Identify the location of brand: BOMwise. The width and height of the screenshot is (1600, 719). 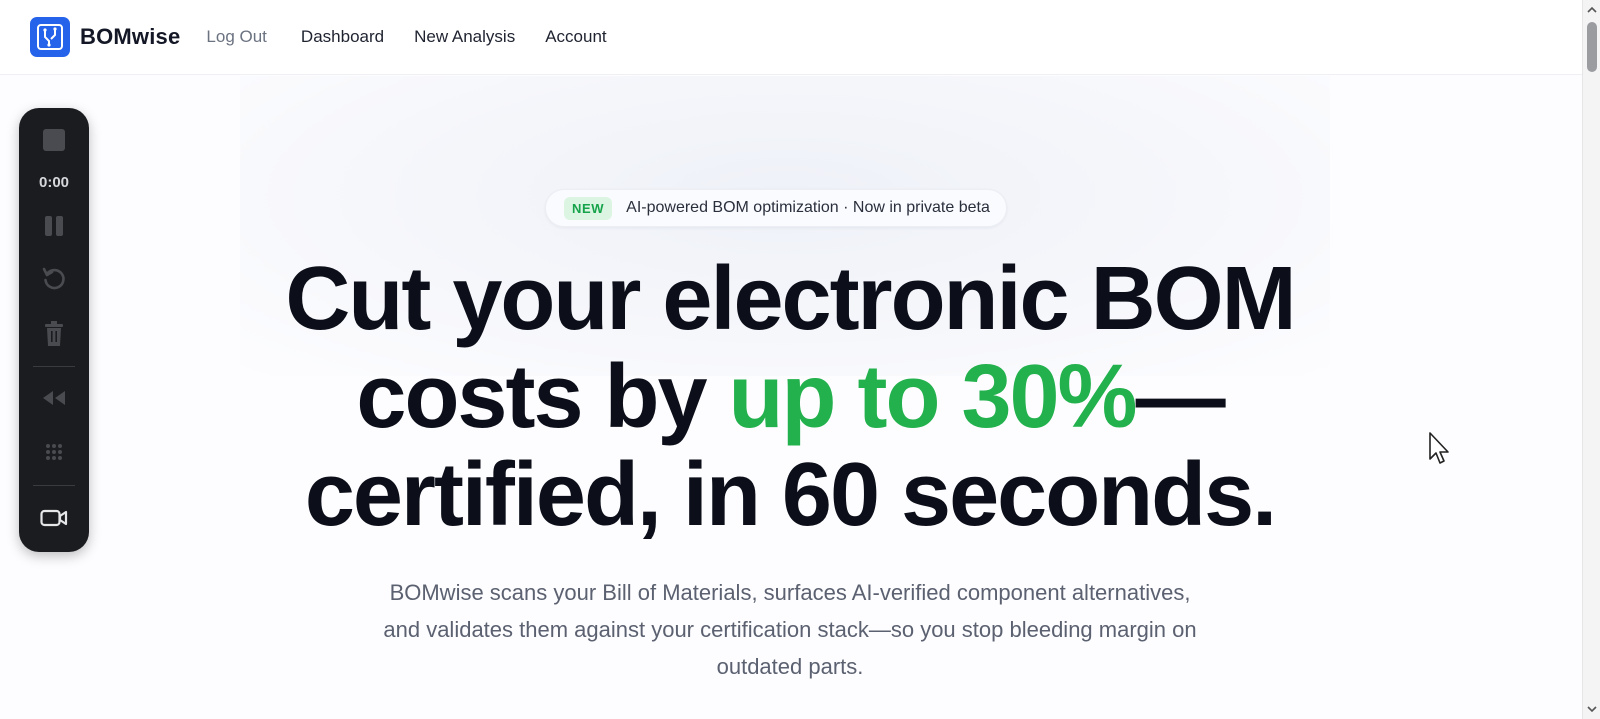
(105, 37).